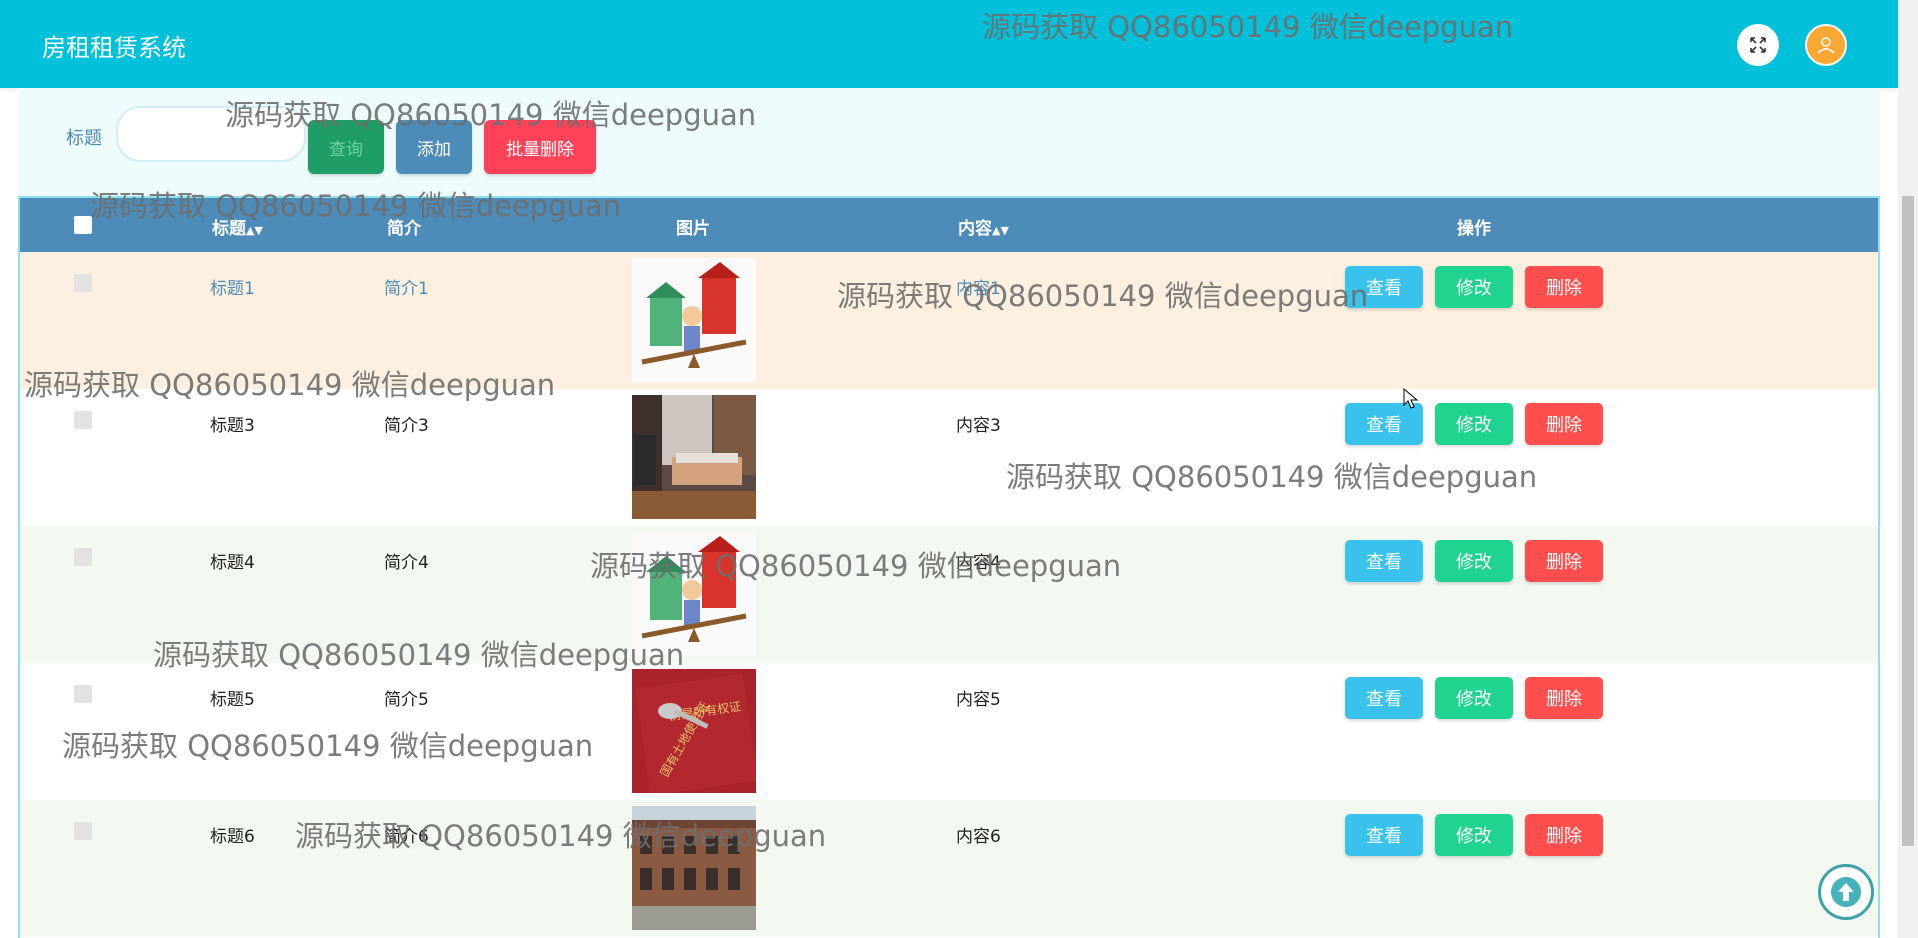  I want to click on cell-title: 标题4, so click(232, 563).